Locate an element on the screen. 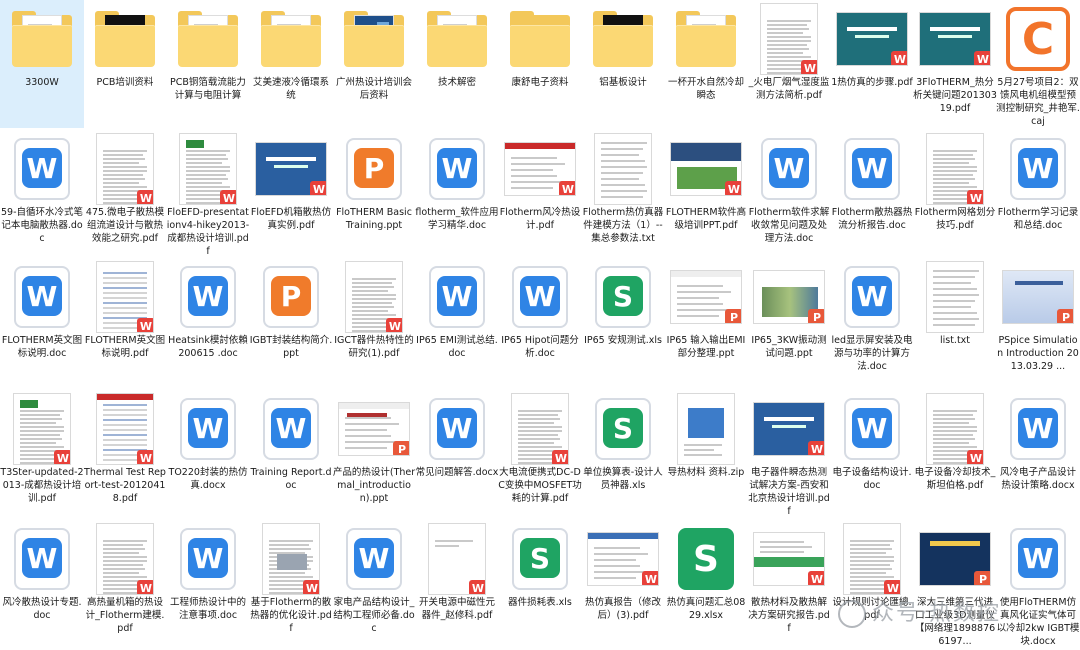 The height and width of the screenshot is (650, 1080). file-tile: W FLOTHERM软件高级培训PPT.pdf is located at coordinates (706, 194).